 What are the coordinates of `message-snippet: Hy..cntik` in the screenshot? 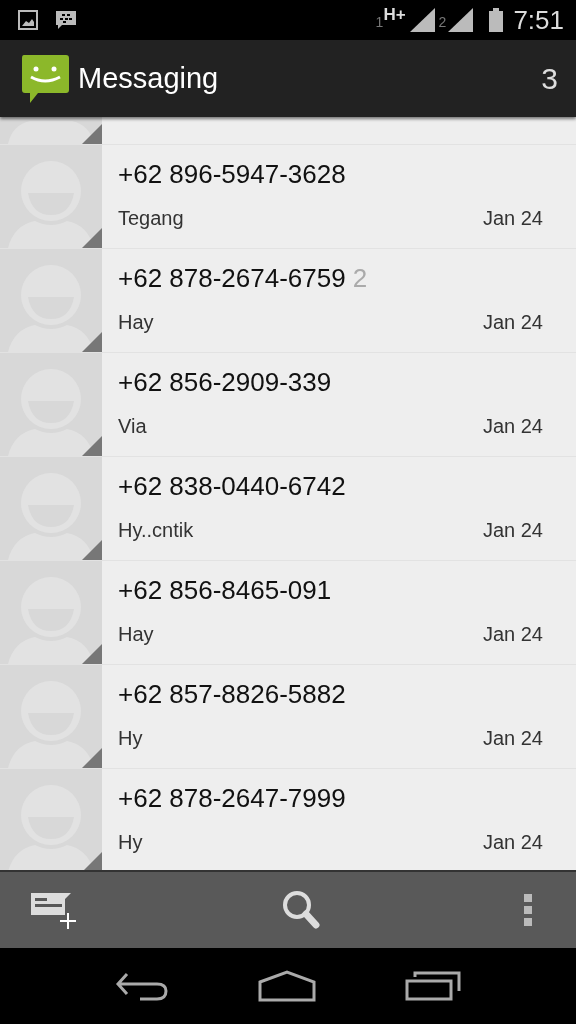 It's located at (156, 530).